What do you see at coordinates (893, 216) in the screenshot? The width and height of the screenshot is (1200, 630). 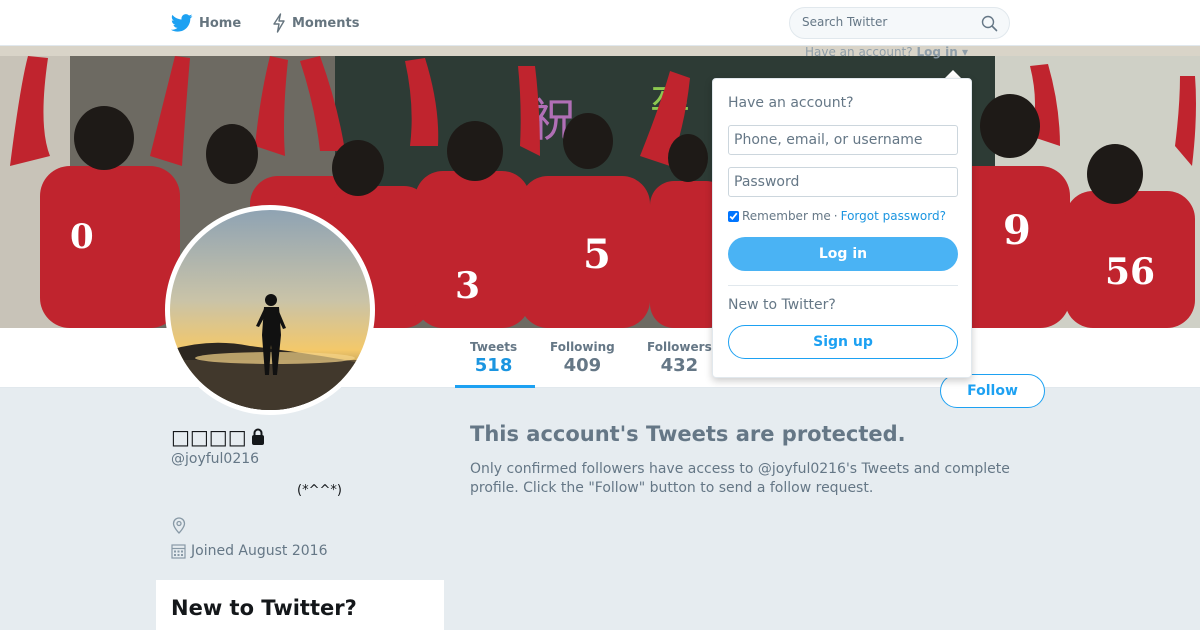 I see `forgot-password-link: Forgot password?` at bounding box center [893, 216].